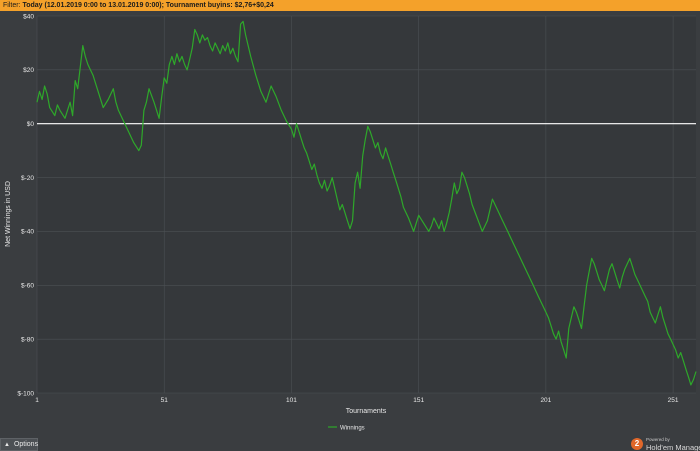 The width and height of the screenshot is (700, 451). Describe the element at coordinates (291, 400) in the screenshot. I see `x-tick-label: 101` at that location.